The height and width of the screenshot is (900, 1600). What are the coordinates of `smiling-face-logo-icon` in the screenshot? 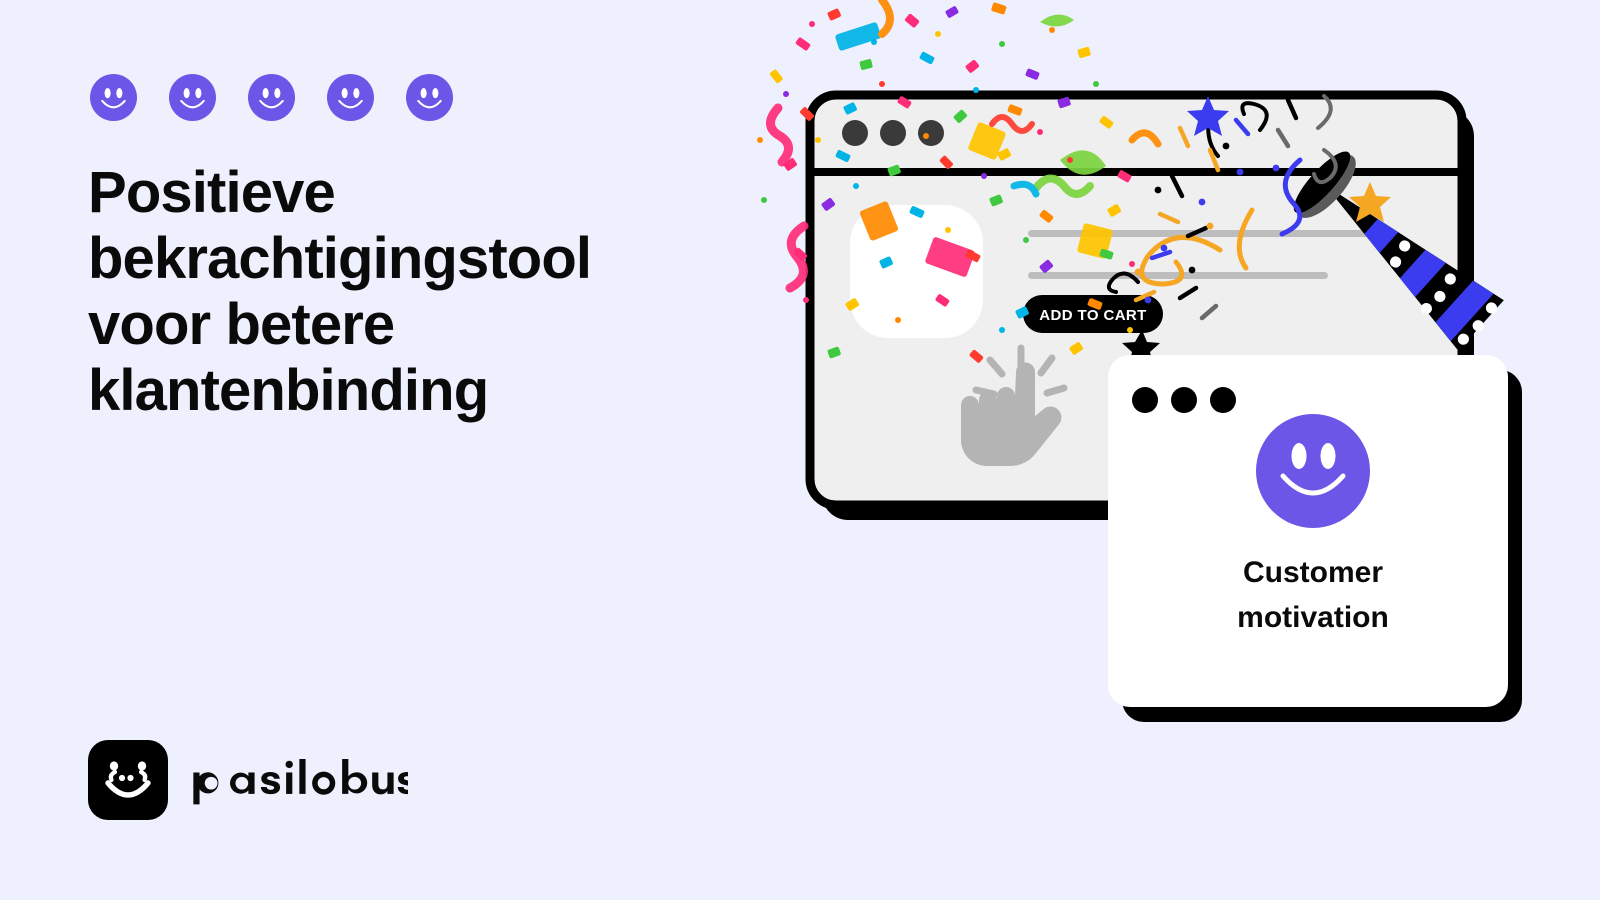 It's located at (128, 780).